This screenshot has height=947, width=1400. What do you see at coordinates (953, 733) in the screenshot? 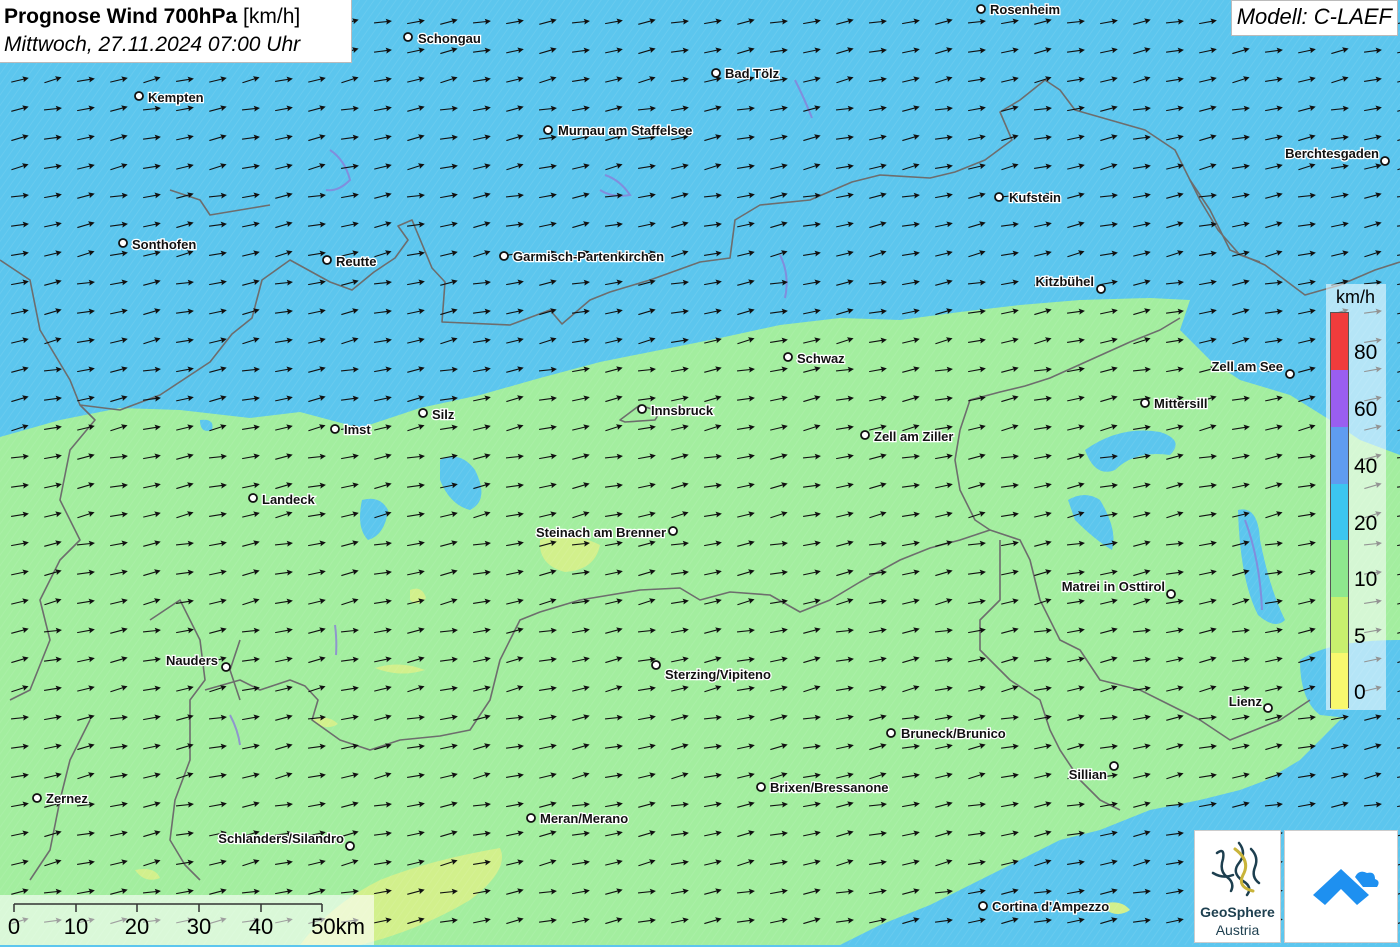
I see `city-label: Bruneck/Brunico` at bounding box center [953, 733].